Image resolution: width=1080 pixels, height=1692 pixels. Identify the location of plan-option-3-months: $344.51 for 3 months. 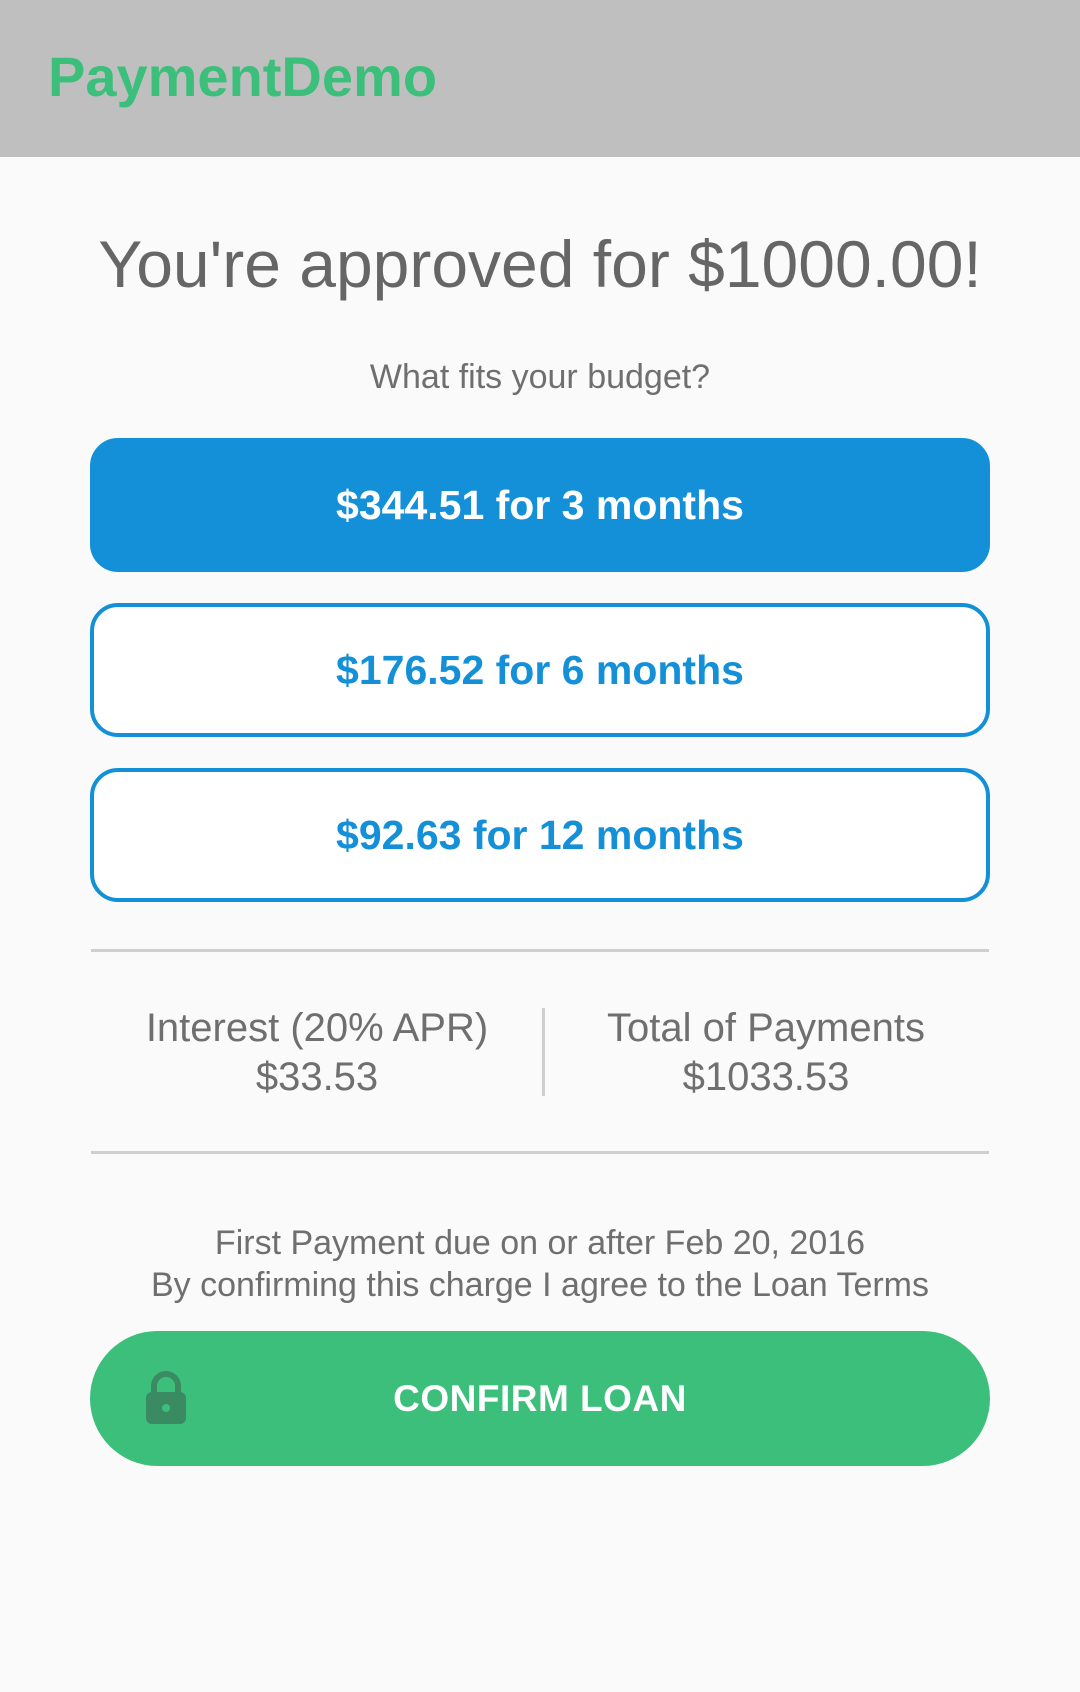
(540, 505).